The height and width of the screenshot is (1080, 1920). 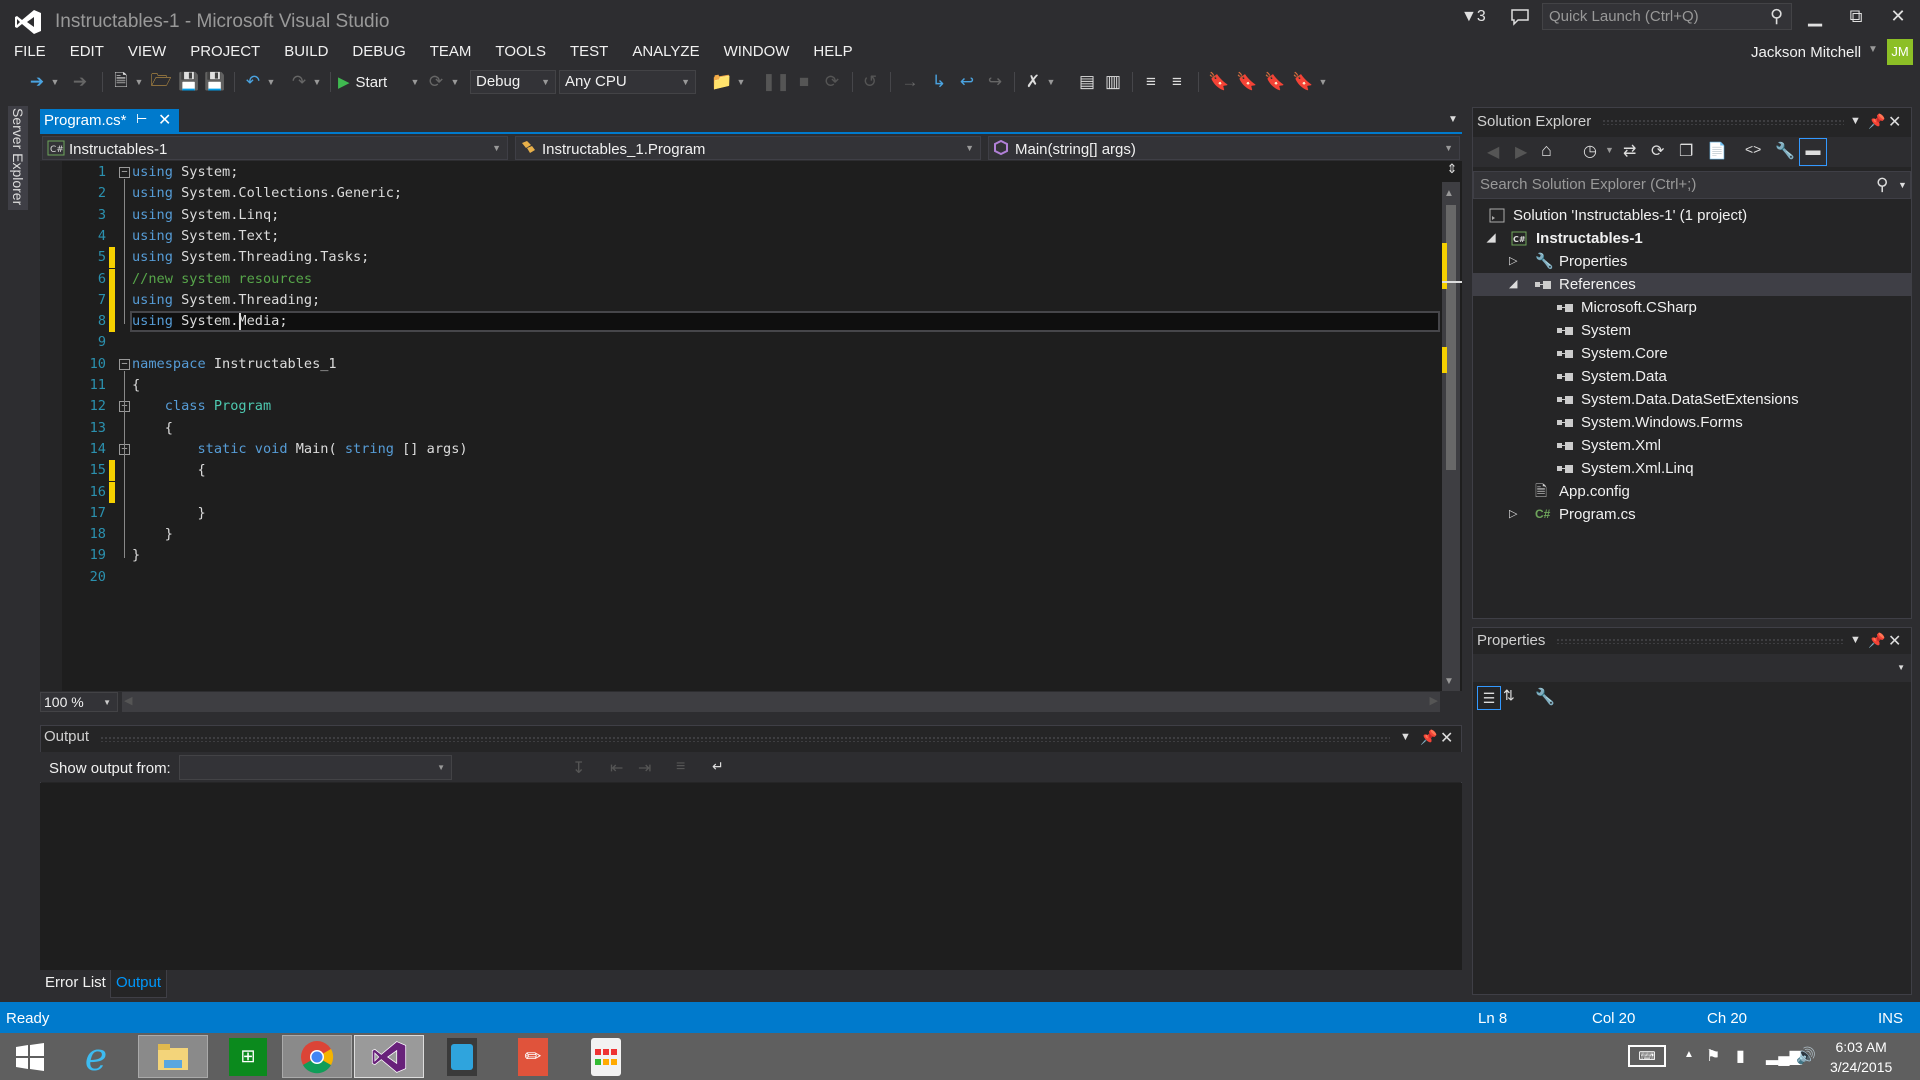 I want to click on chrome-taskbar-icon, so click(x=317, y=1056).